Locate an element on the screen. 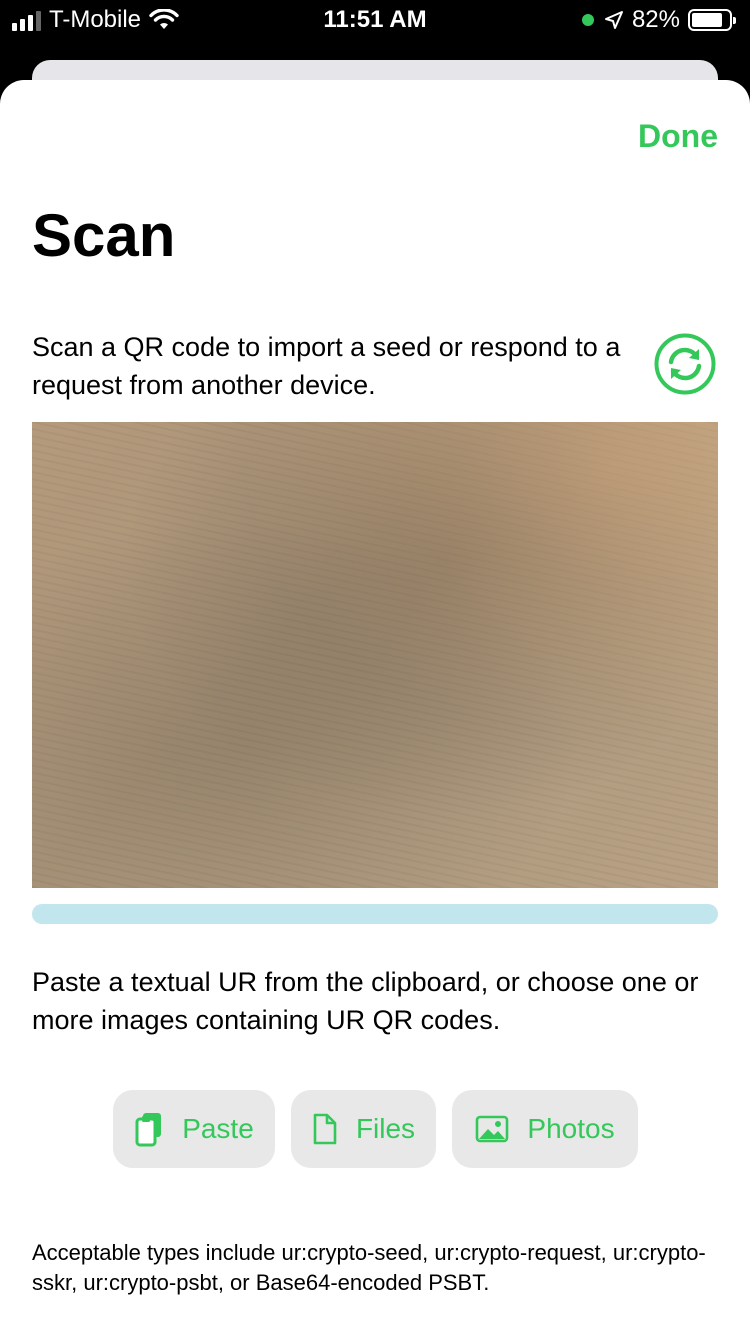 This screenshot has height=1334, width=750. paste-button: Paste is located at coordinates (194, 1129).